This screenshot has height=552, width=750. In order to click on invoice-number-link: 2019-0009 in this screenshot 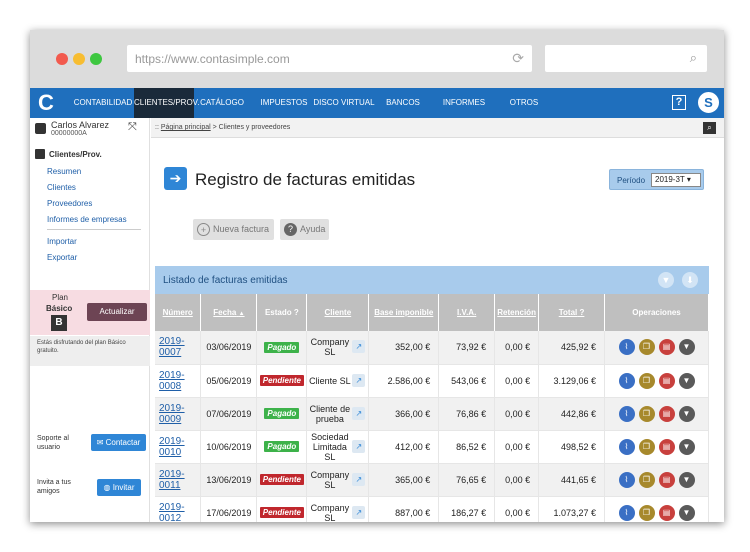, I will do `click(172, 414)`.